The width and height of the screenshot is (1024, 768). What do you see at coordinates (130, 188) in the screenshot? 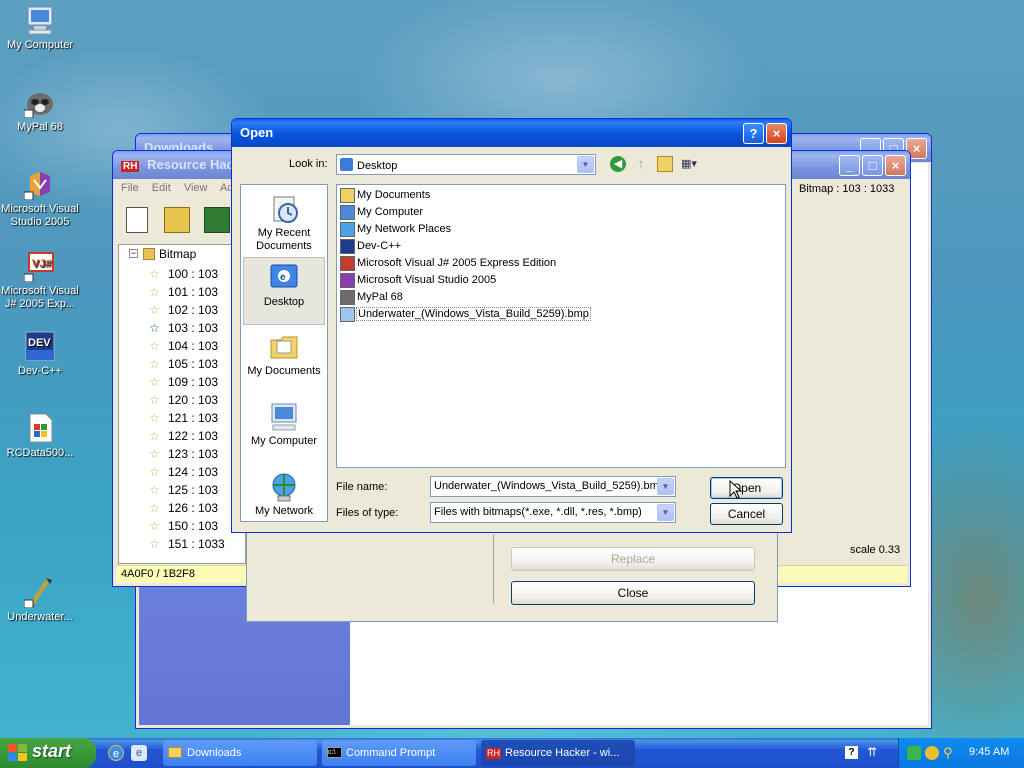
I see `menu-file: File` at bounding box center [130, 188].